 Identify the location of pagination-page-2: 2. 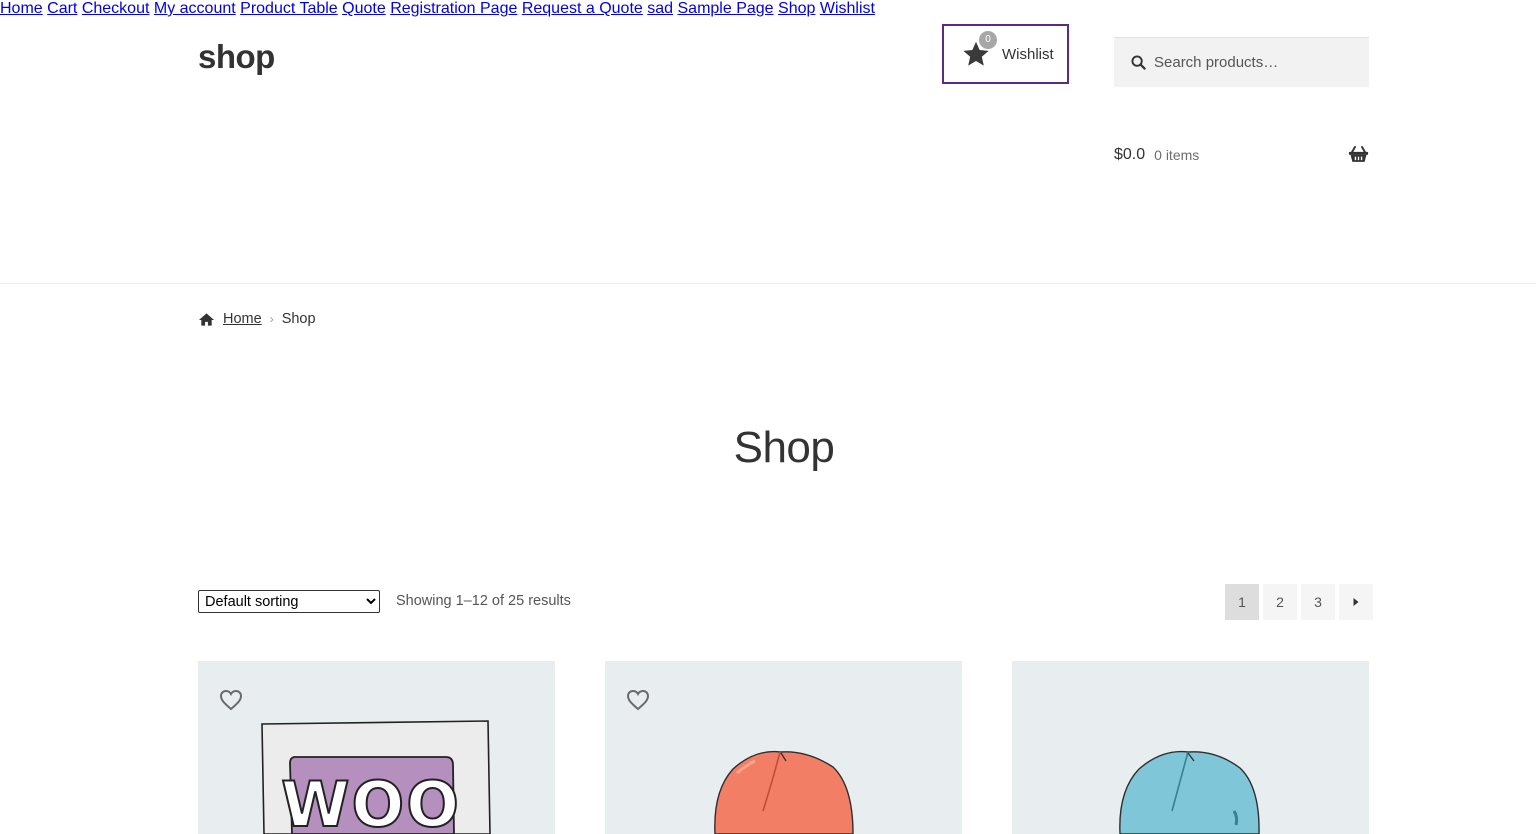
(1280, 602).